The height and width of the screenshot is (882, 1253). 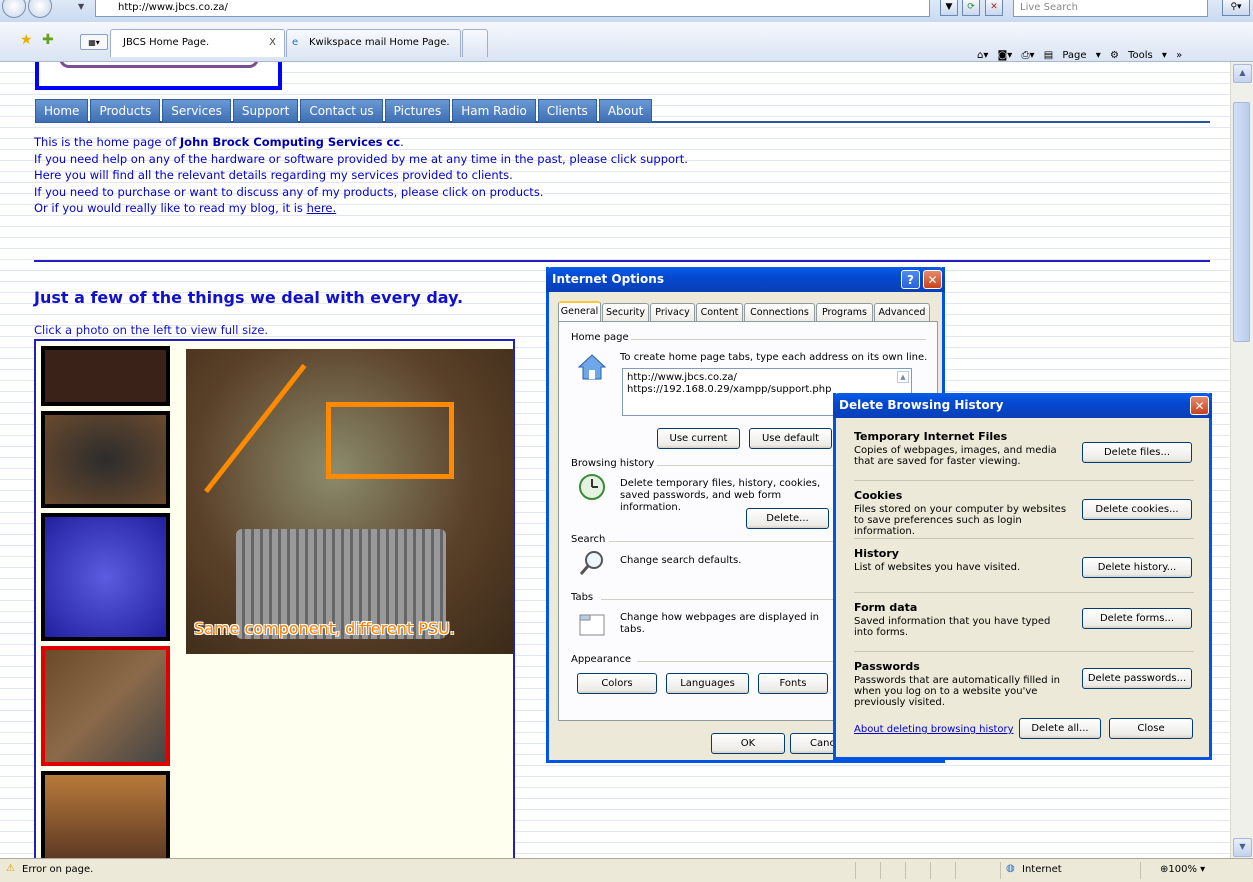 What do you see at coordinates (40, 9) in the screenshot?
I see `forward-button` at bounding box center [40, 9].